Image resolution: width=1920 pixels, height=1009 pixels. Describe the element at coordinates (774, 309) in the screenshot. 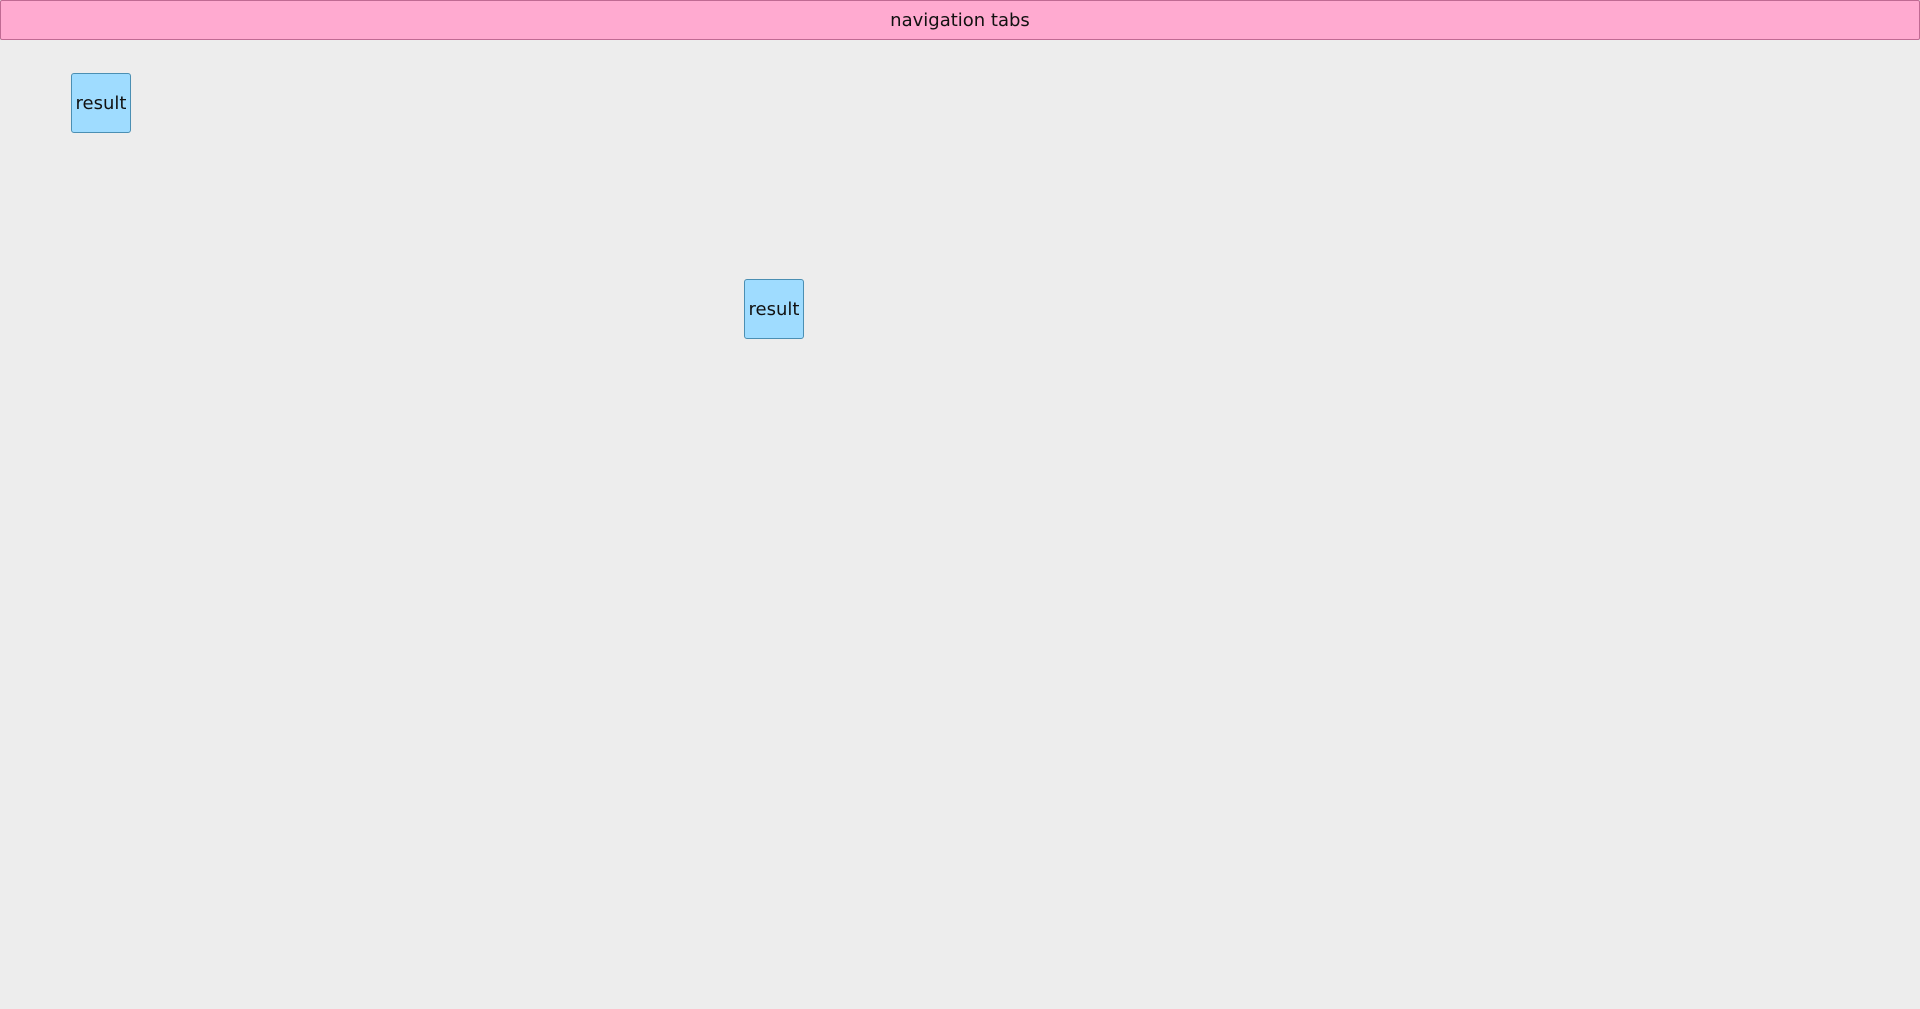

I see `result-block-2: result` at that location.